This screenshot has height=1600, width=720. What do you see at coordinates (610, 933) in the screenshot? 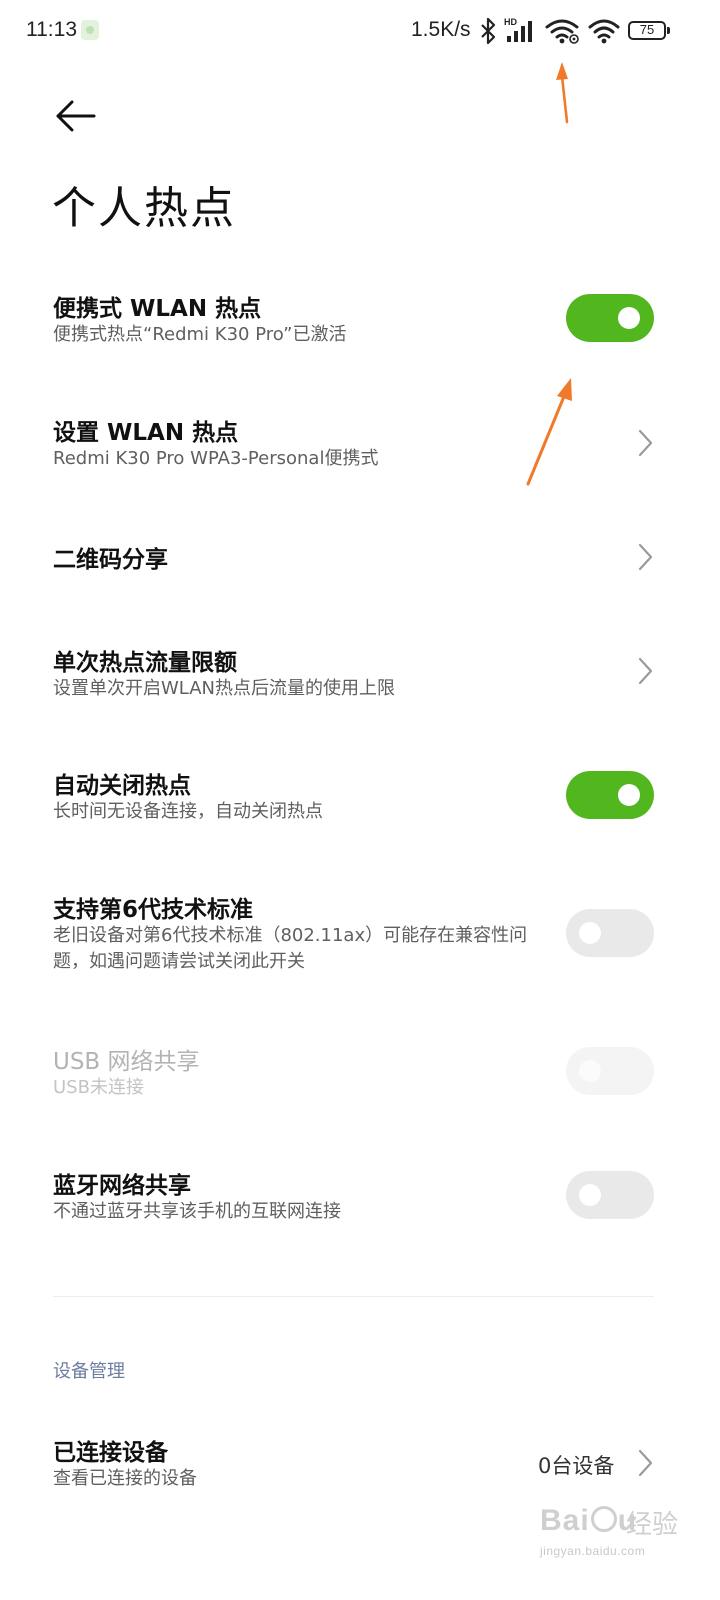
I see `wifi6-toggle` at bounding box center [610, 933].